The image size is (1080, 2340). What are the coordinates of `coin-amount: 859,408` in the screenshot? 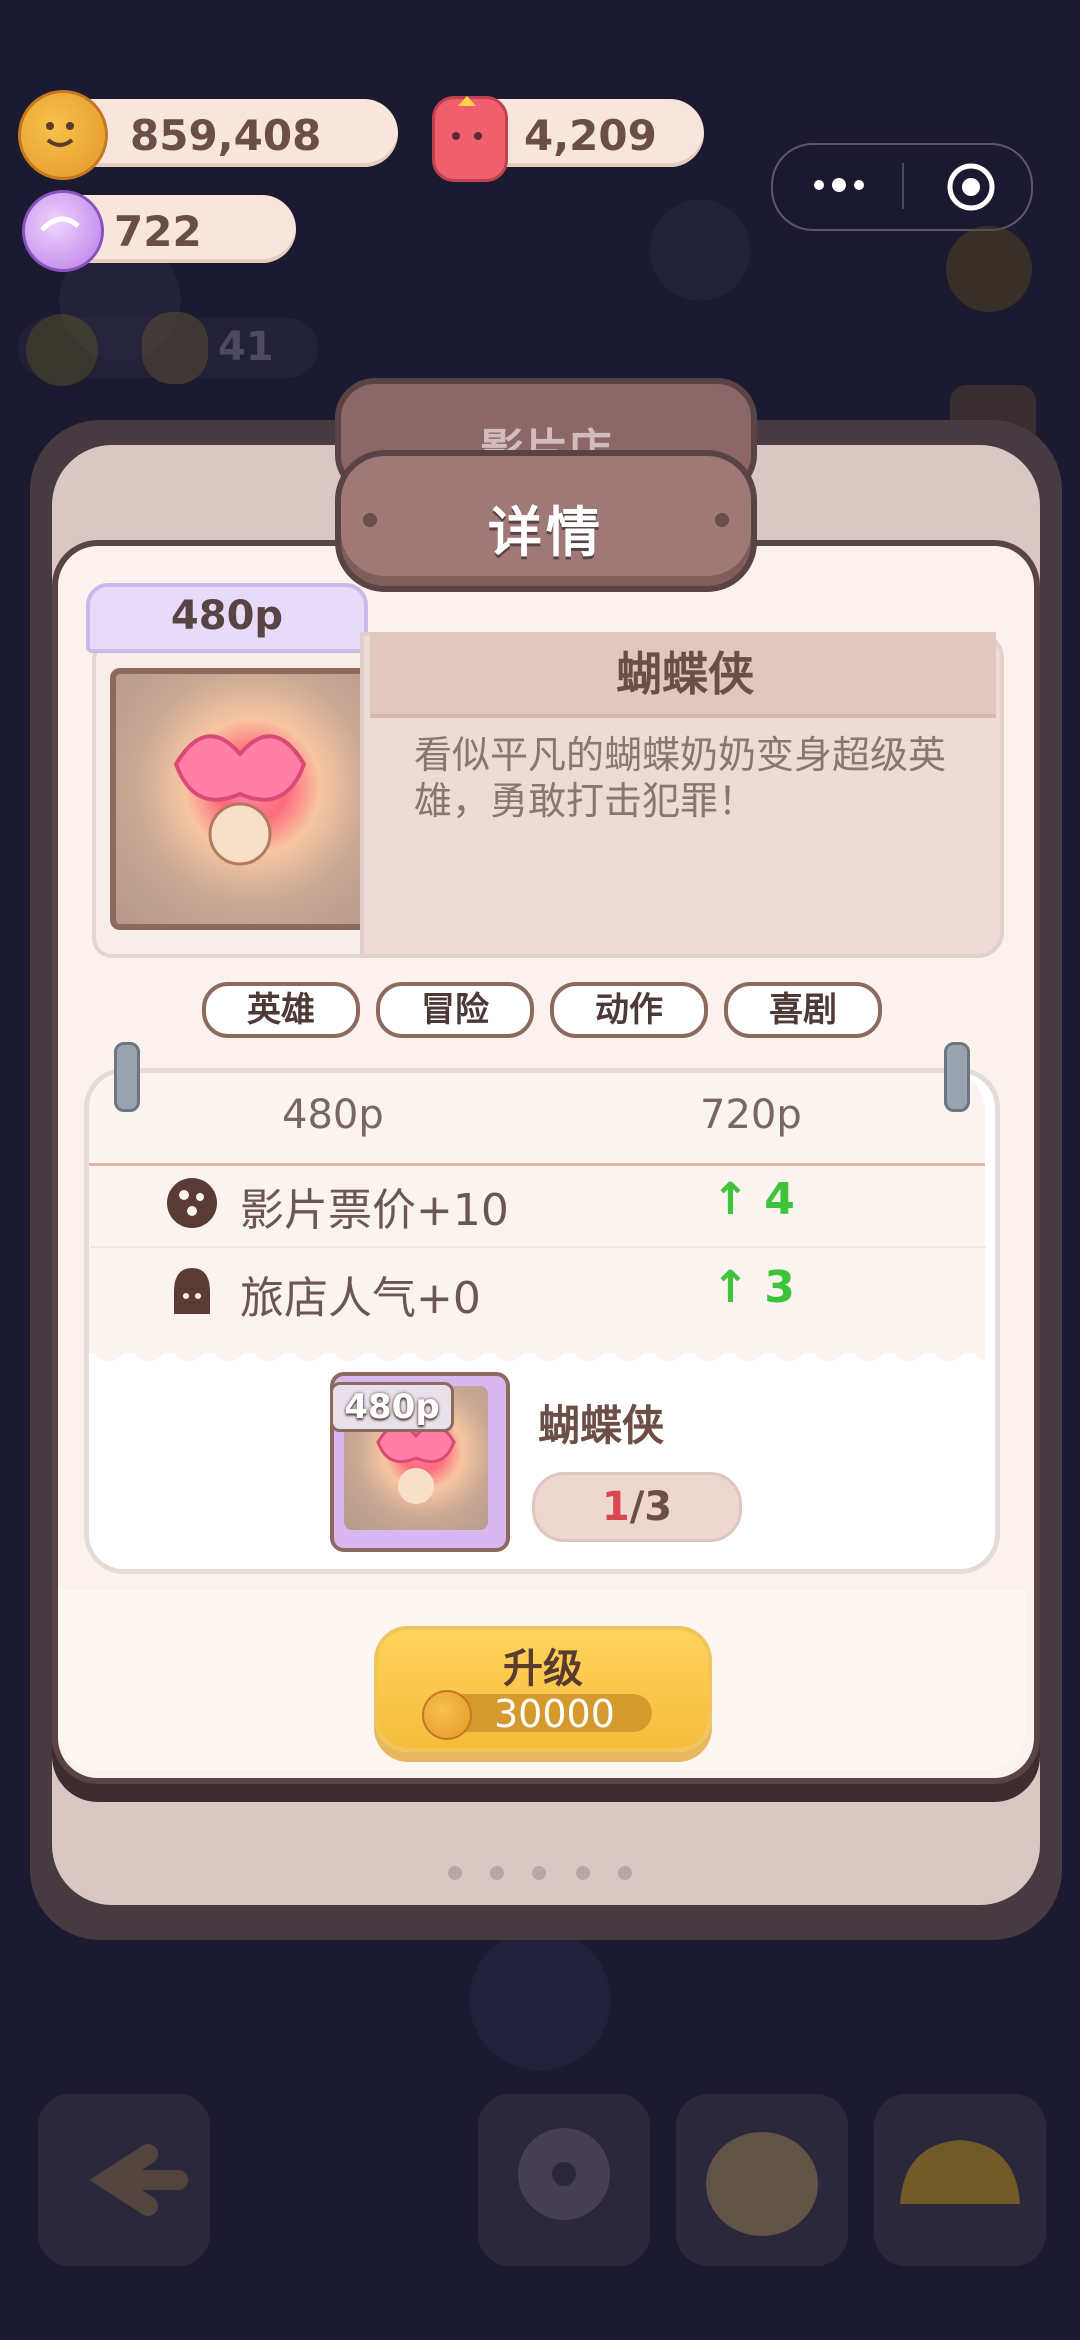 It's located at (226, 135).